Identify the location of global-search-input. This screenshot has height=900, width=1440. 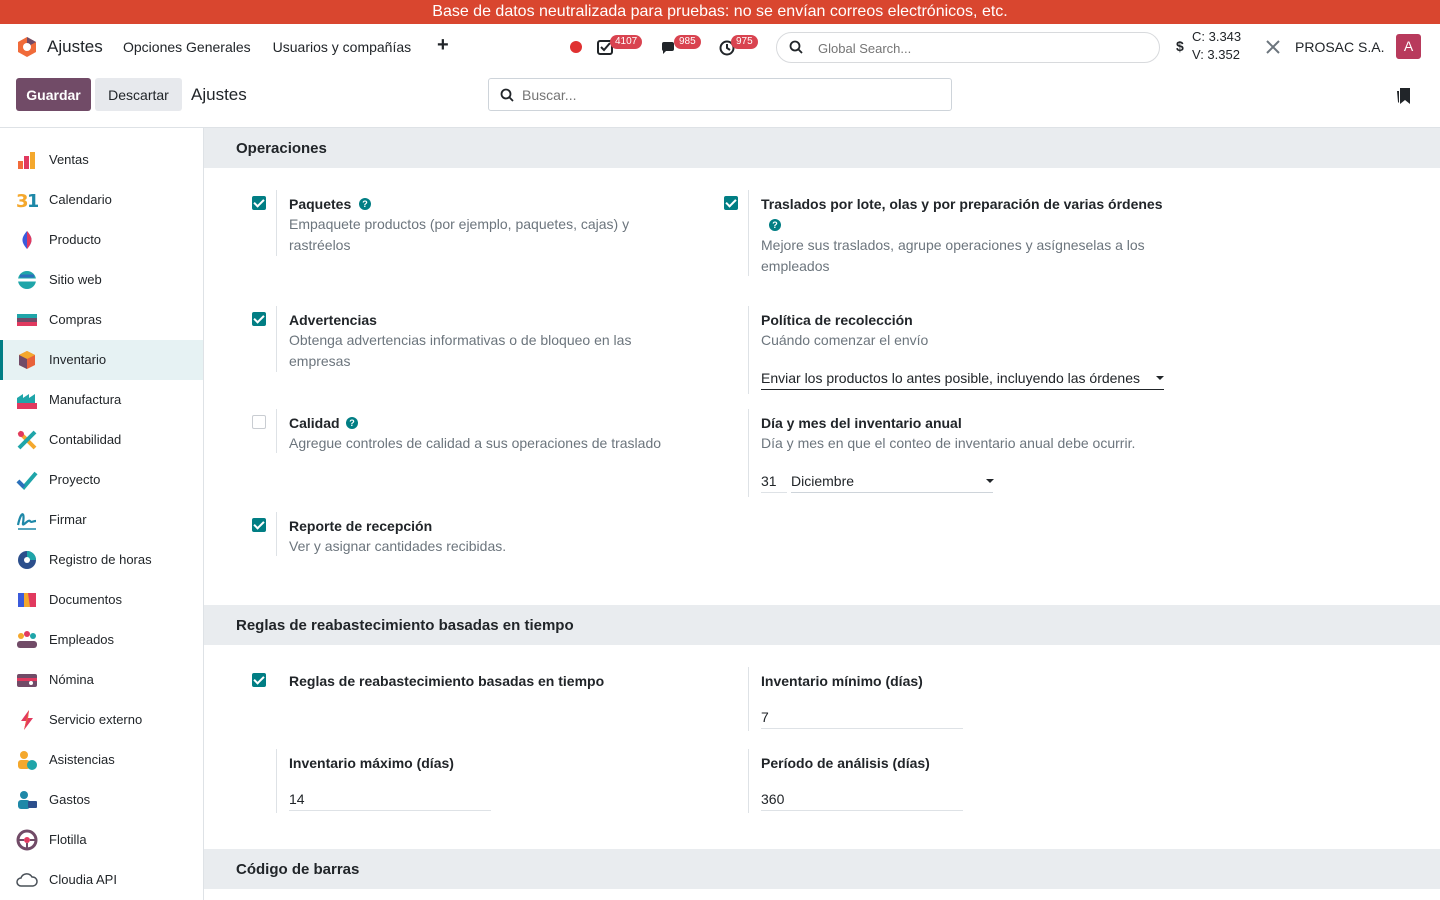
(983, 48).